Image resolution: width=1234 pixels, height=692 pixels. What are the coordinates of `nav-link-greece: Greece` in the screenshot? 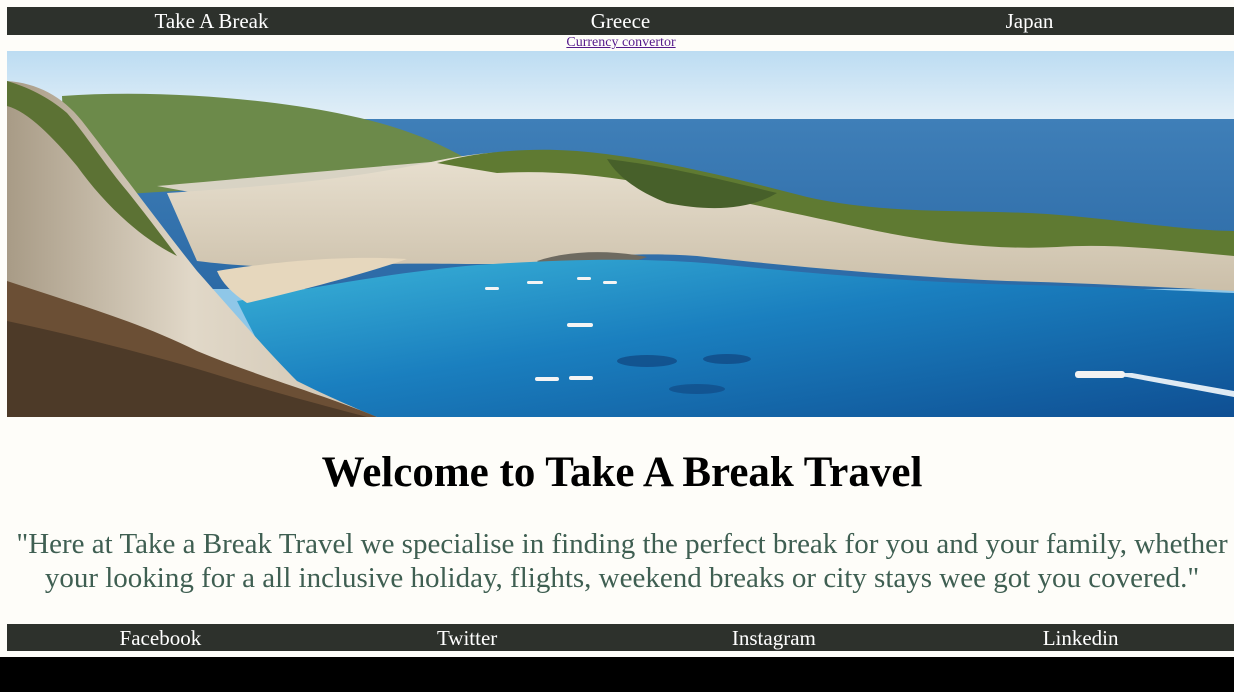 It's located at (620, 21).